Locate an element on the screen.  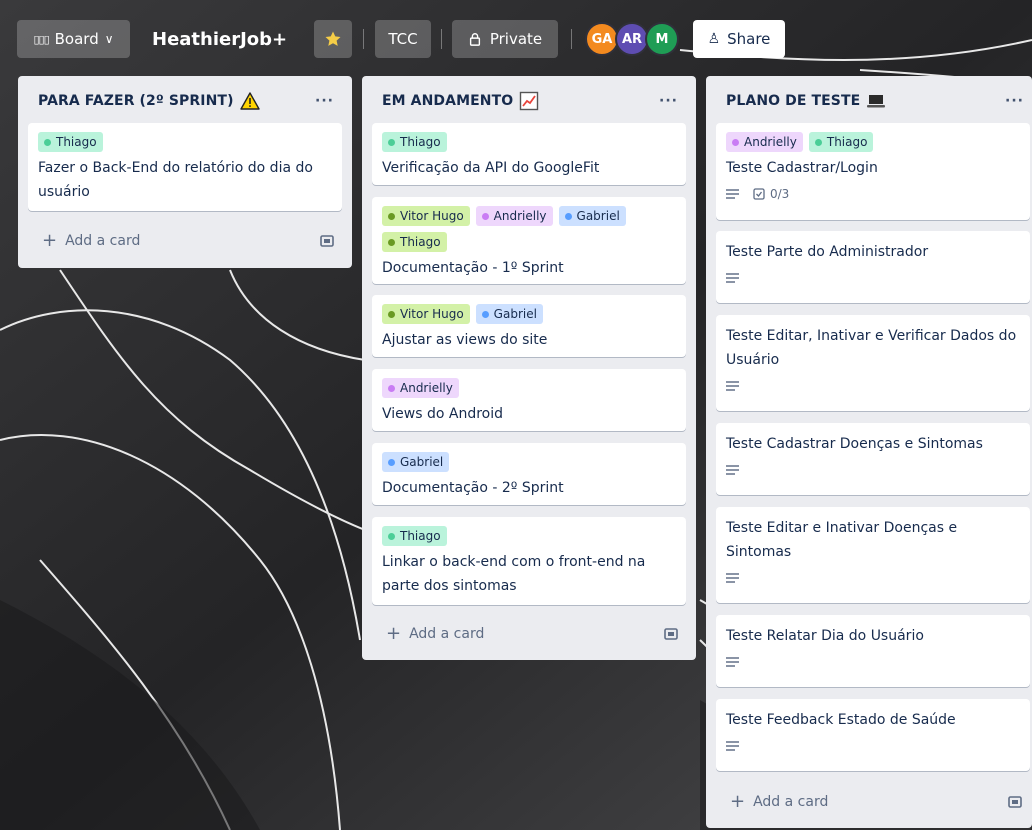
card-badges: 0/3 is located at coordinates (873, 194).